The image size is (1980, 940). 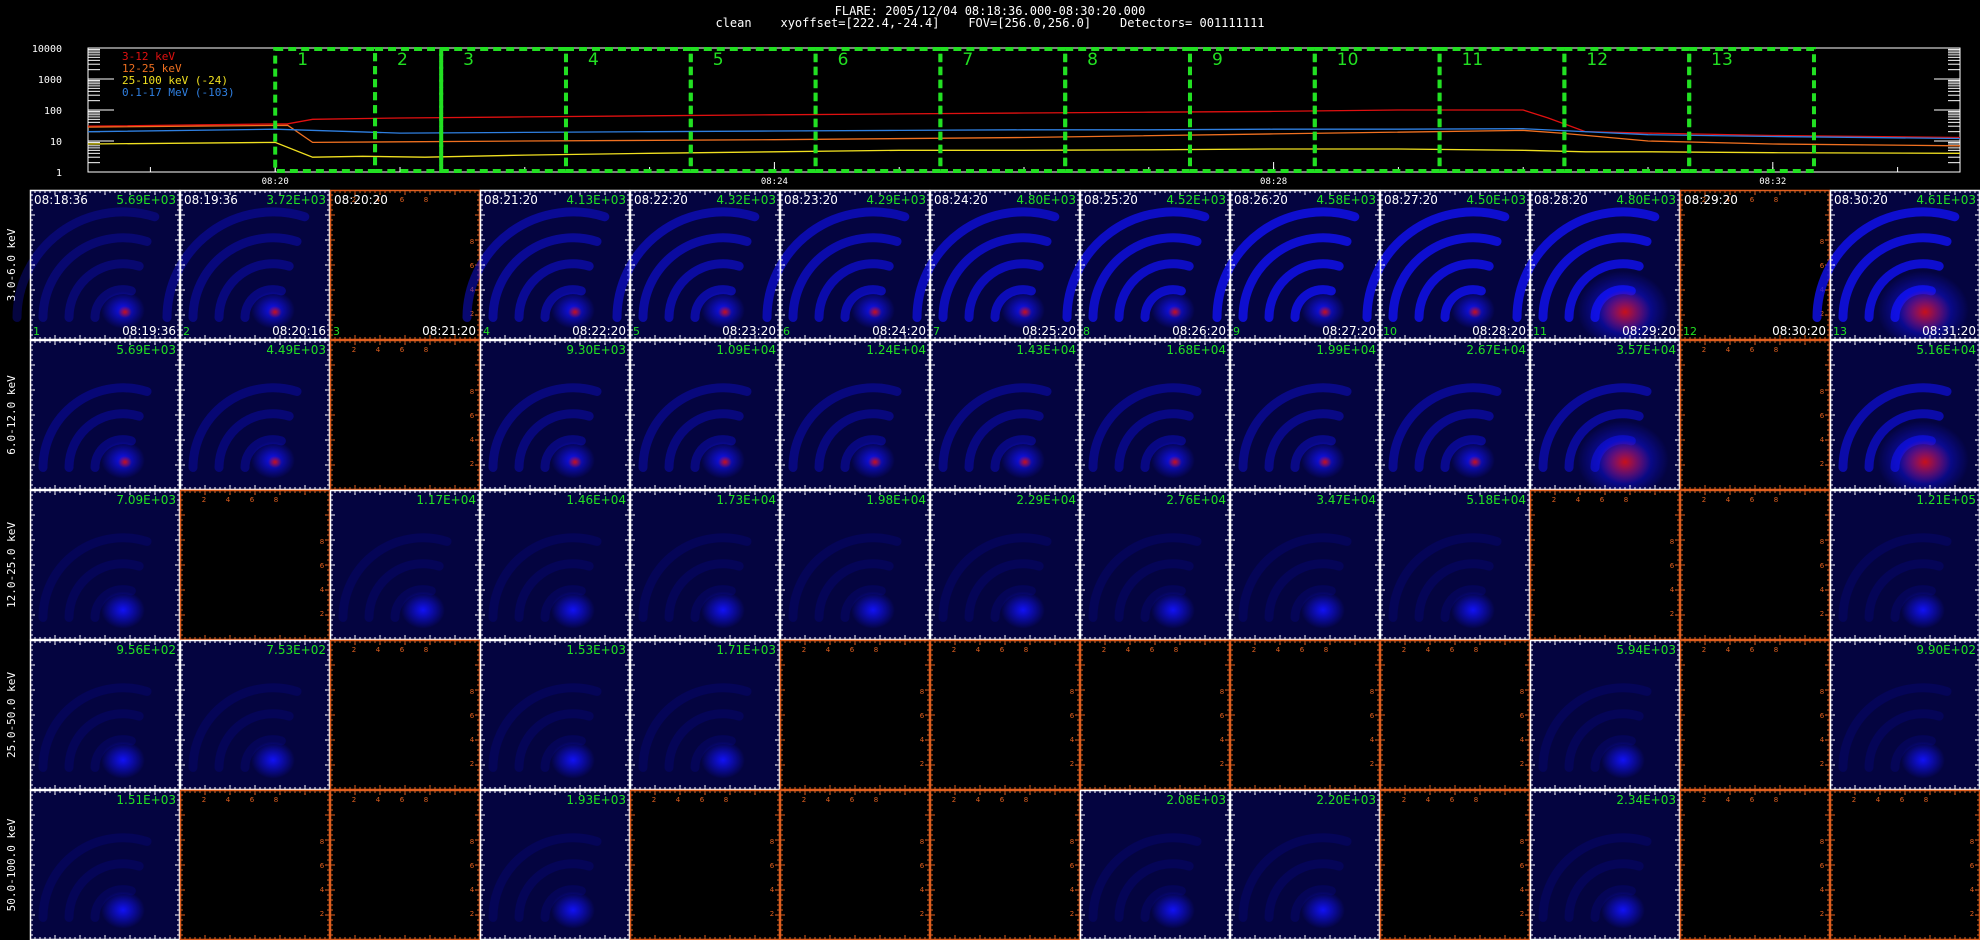 I want to click on interval-end-time: 08:19:36, so click(x=149, y=331).